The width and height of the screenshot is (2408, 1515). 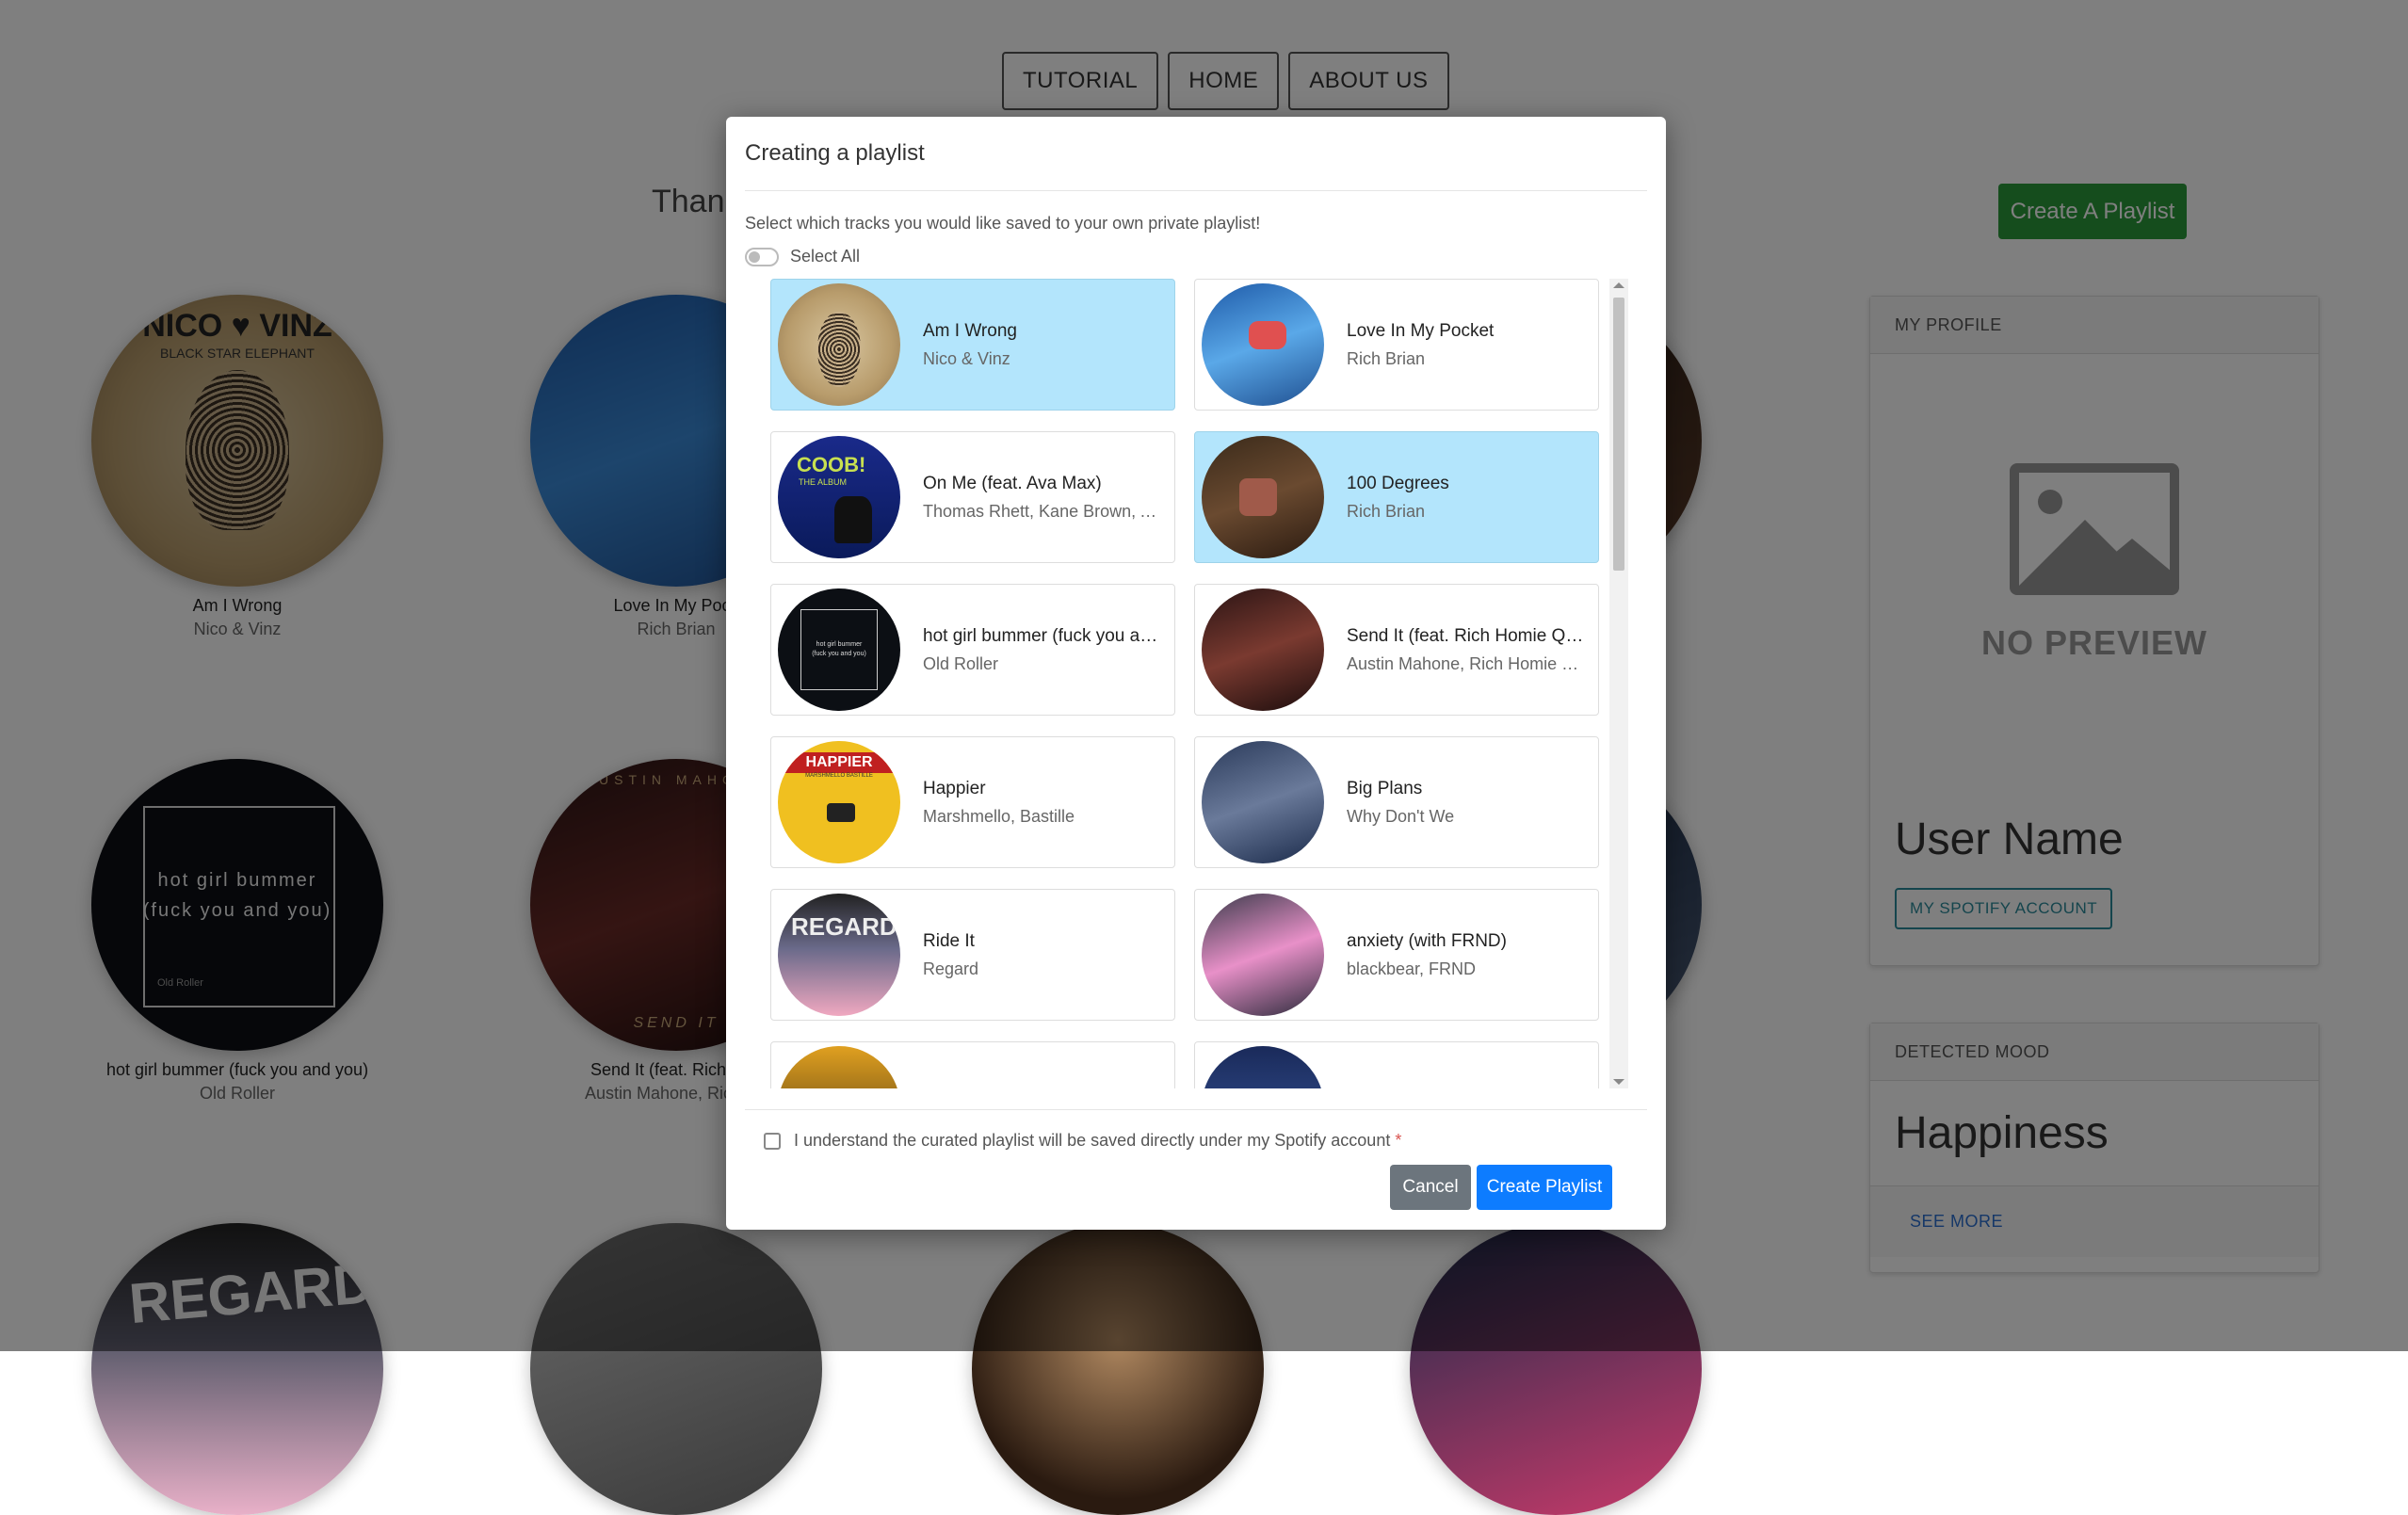 I want to click on track-artist: Nico & Vinz, so click(x=966, y=358).